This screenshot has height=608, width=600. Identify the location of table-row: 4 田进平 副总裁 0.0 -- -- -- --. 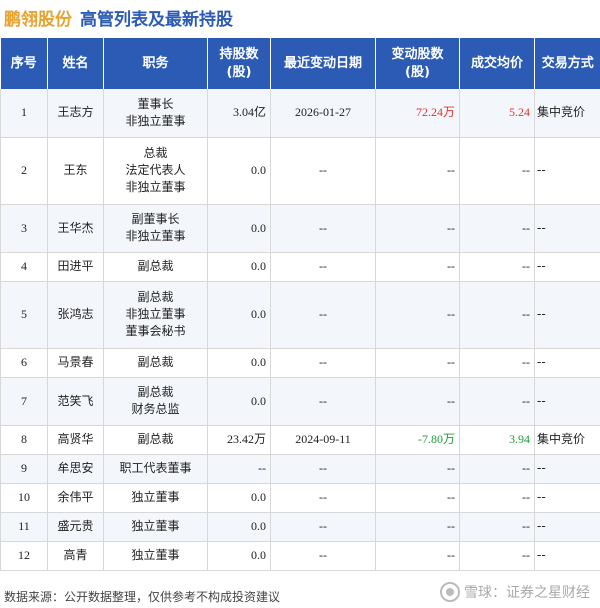
(300, 267).